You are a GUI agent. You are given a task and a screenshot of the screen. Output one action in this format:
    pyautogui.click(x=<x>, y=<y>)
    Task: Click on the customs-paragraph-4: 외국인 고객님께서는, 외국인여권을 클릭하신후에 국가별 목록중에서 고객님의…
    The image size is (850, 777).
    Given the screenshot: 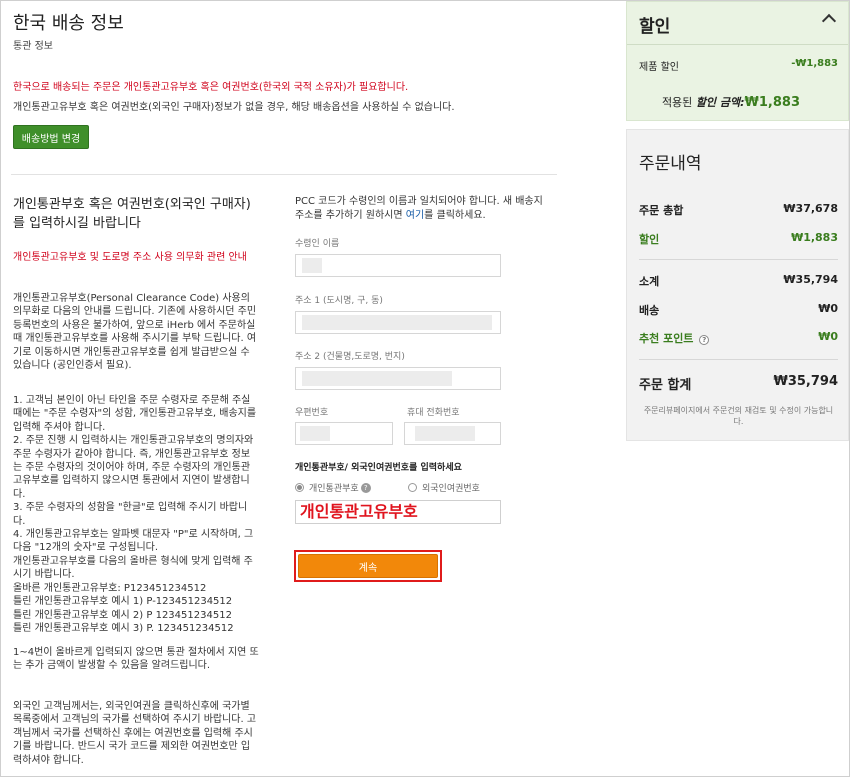 What is the action you would take?
    pyautogui.click(x=135, y=733)
    